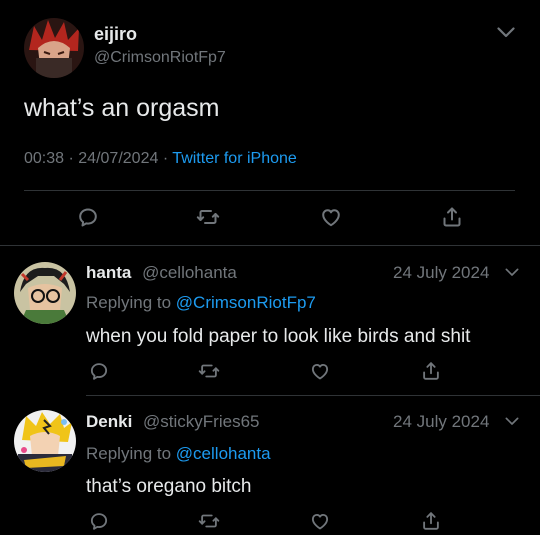  What do you see at coordinates (118, 158) in the screenshot?
I see `tweet-date: 24/07/2024` at bounding box center [118, 158].